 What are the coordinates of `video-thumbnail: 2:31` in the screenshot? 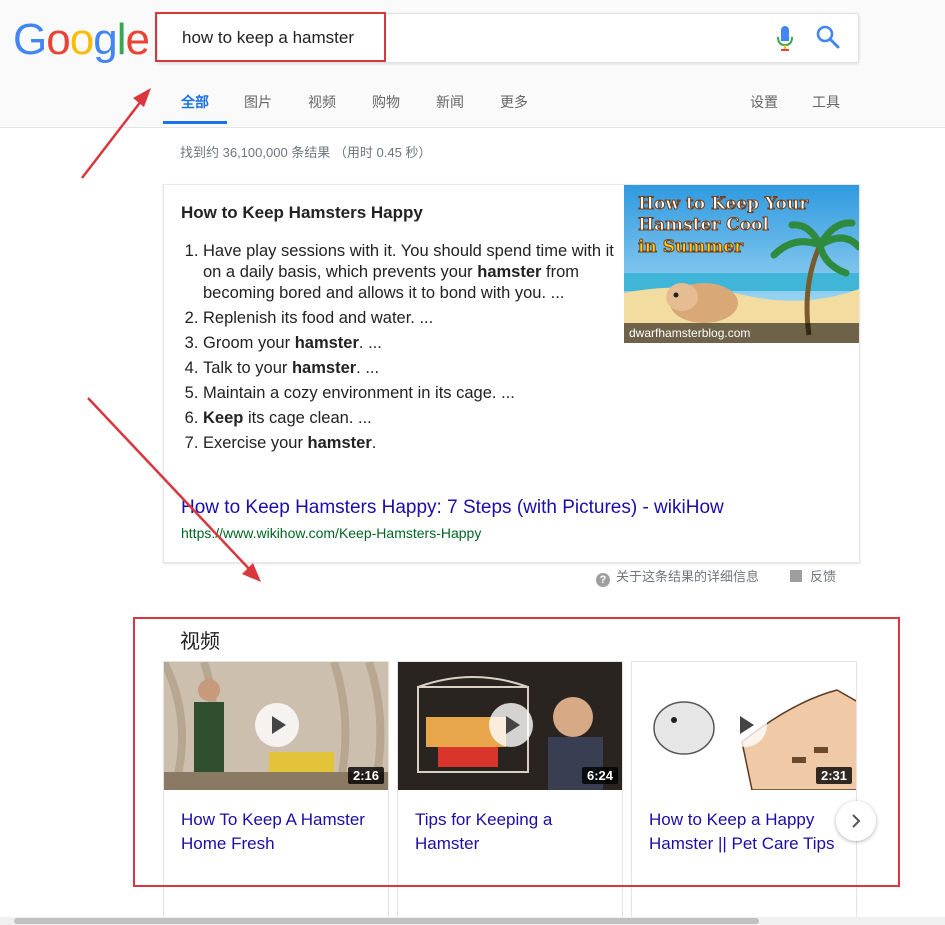 It's located at (744, 726).